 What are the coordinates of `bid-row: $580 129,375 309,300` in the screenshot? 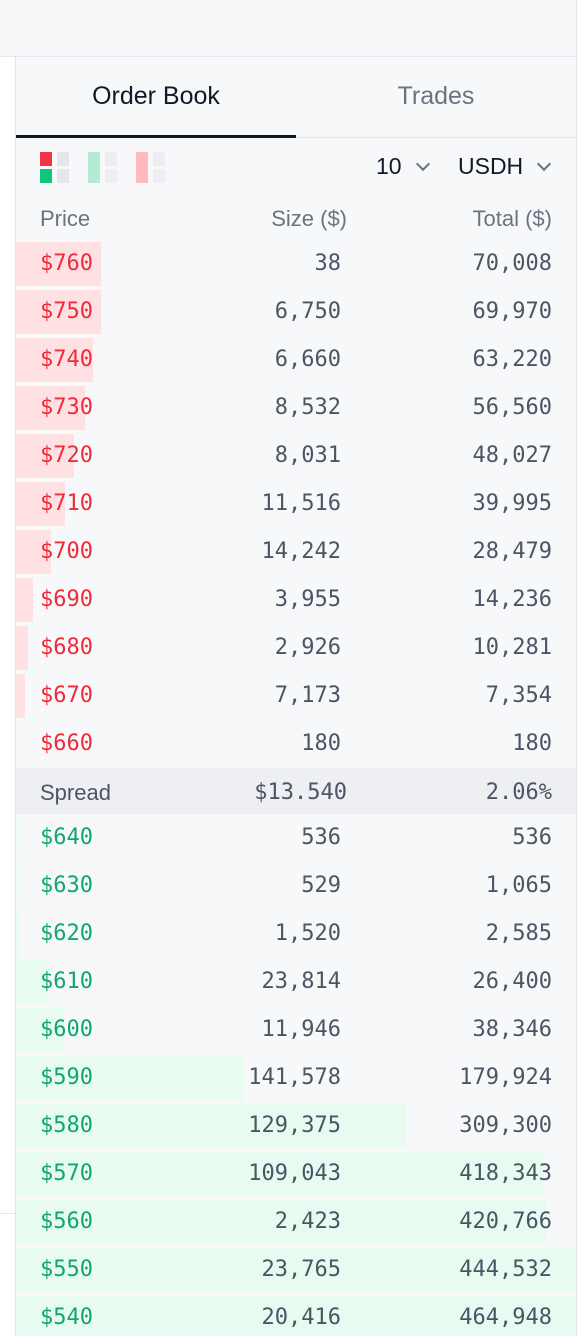 It's located at (296, 1126).